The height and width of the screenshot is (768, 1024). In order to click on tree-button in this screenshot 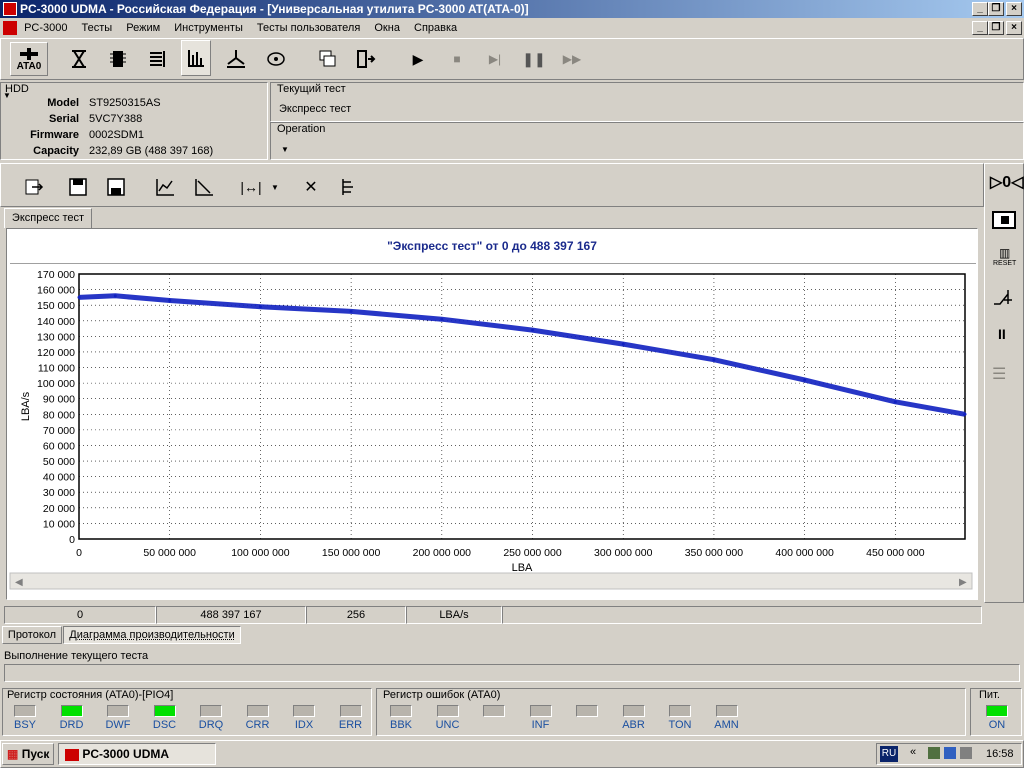, I will do `click(349, 187)`.